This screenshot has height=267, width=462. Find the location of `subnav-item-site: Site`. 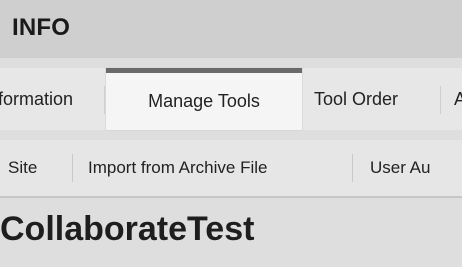

subnav-item-site: Site is located at coordinates (22, 168).